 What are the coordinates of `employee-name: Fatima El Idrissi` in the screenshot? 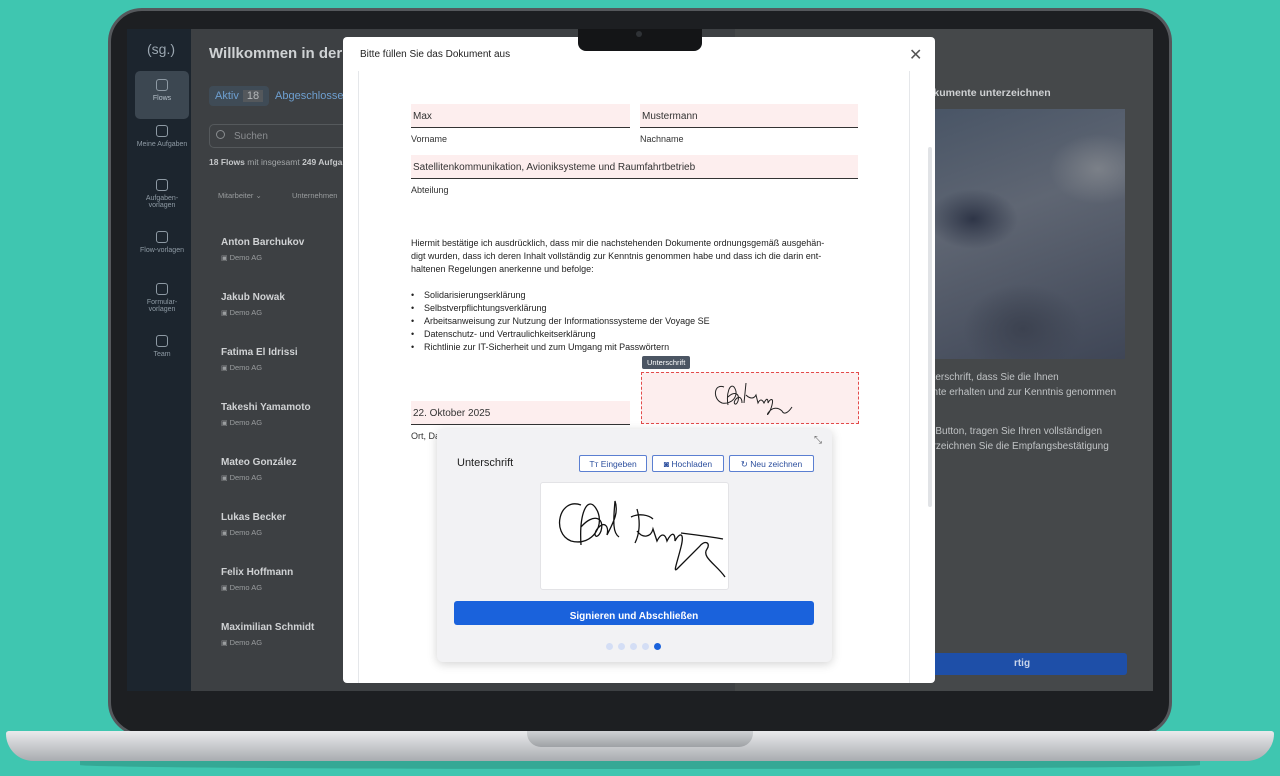 It's located at (259, 352).